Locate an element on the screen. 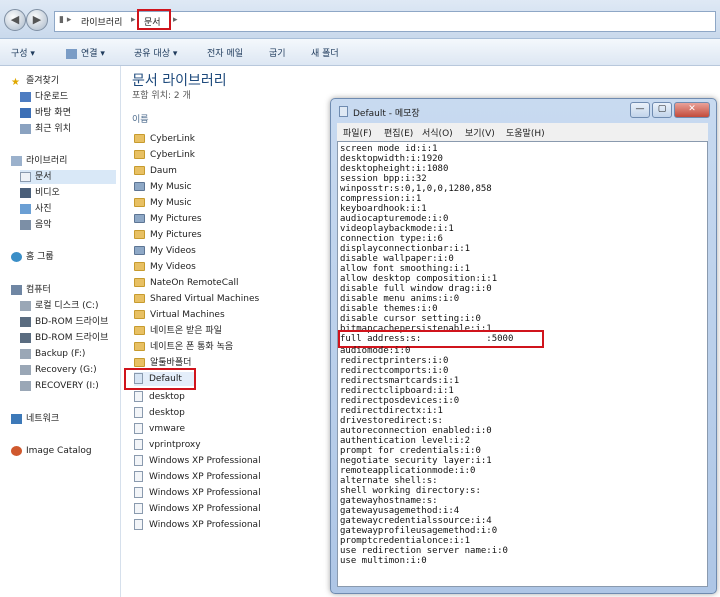  list-item: Daum is located at coordinates (155, 171).